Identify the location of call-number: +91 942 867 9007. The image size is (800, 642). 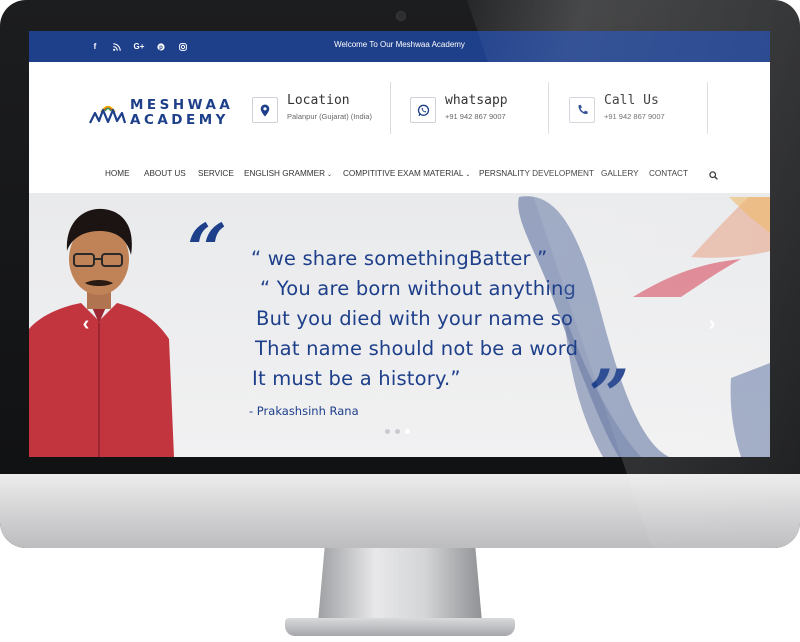
(634, 116).